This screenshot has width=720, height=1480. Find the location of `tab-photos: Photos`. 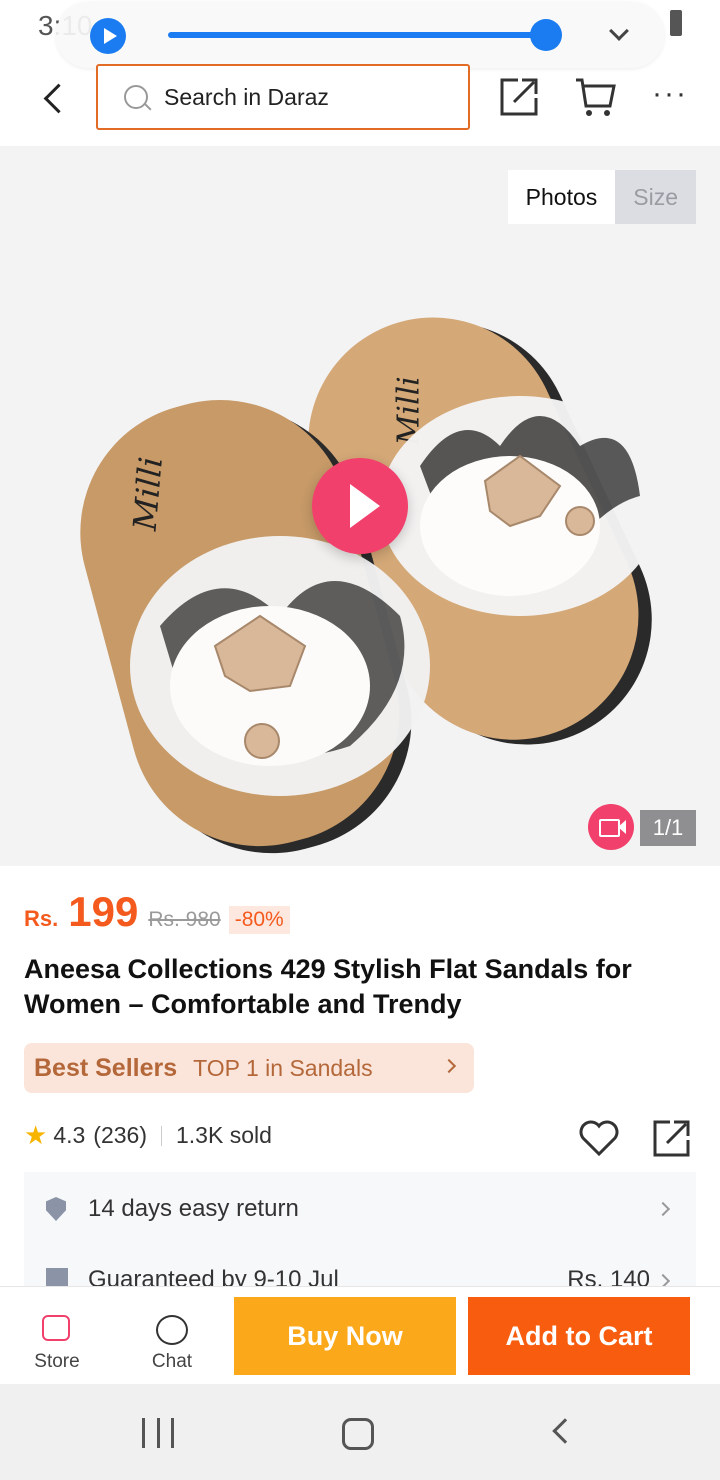

tab-photos: Photos is located at coordinates (561, 197).